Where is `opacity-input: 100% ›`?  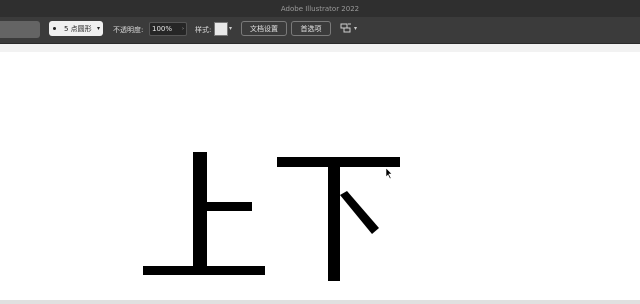
opacity-input: 100% › is located at coordinates (168, 29).